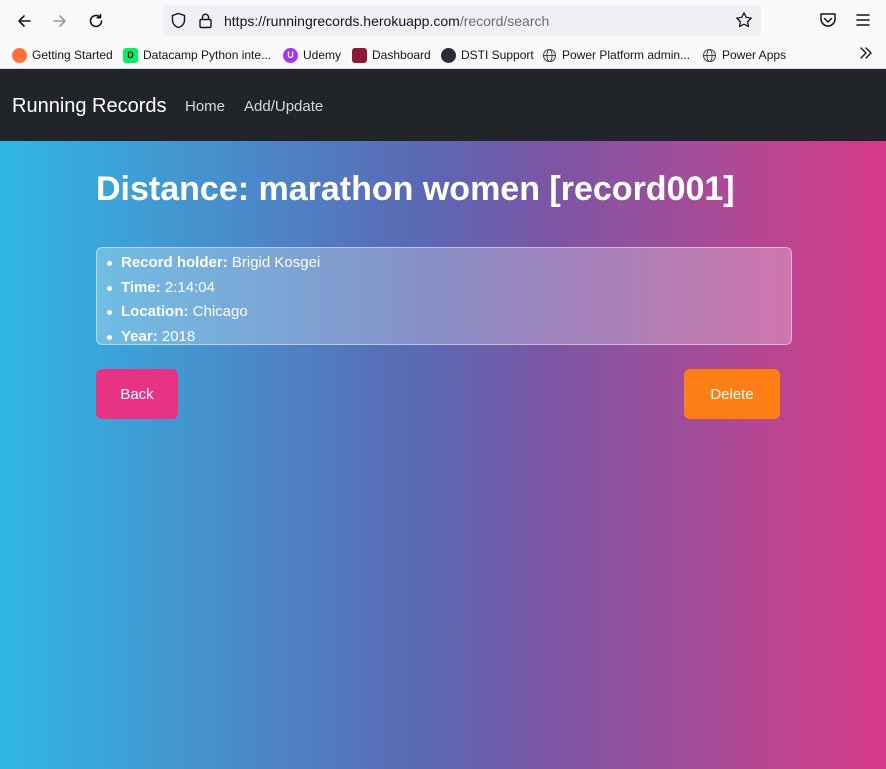  I want to click on bookmark-label: Power Apps, so click(754, 55).